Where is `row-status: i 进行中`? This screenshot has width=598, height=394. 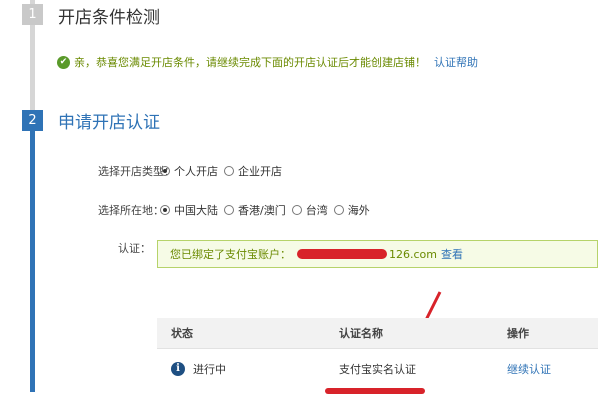
row-status: i 进行中 is located at coordinates (242, 369).